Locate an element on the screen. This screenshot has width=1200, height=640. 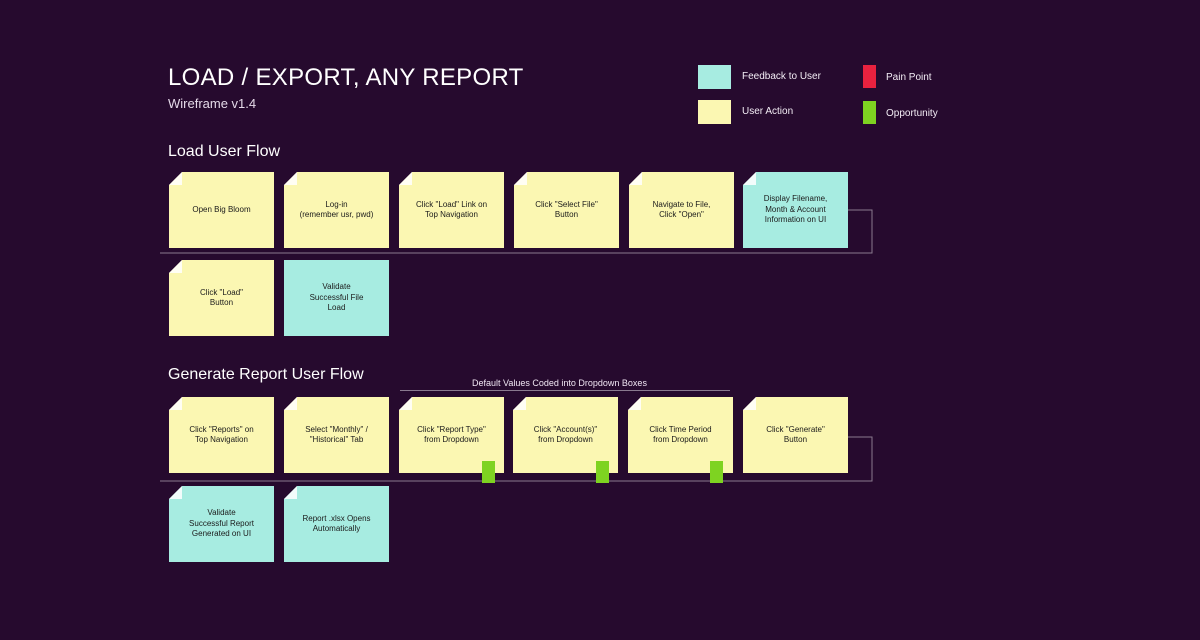
opportunity-marker-time-period is located at coordinates (716, 472).